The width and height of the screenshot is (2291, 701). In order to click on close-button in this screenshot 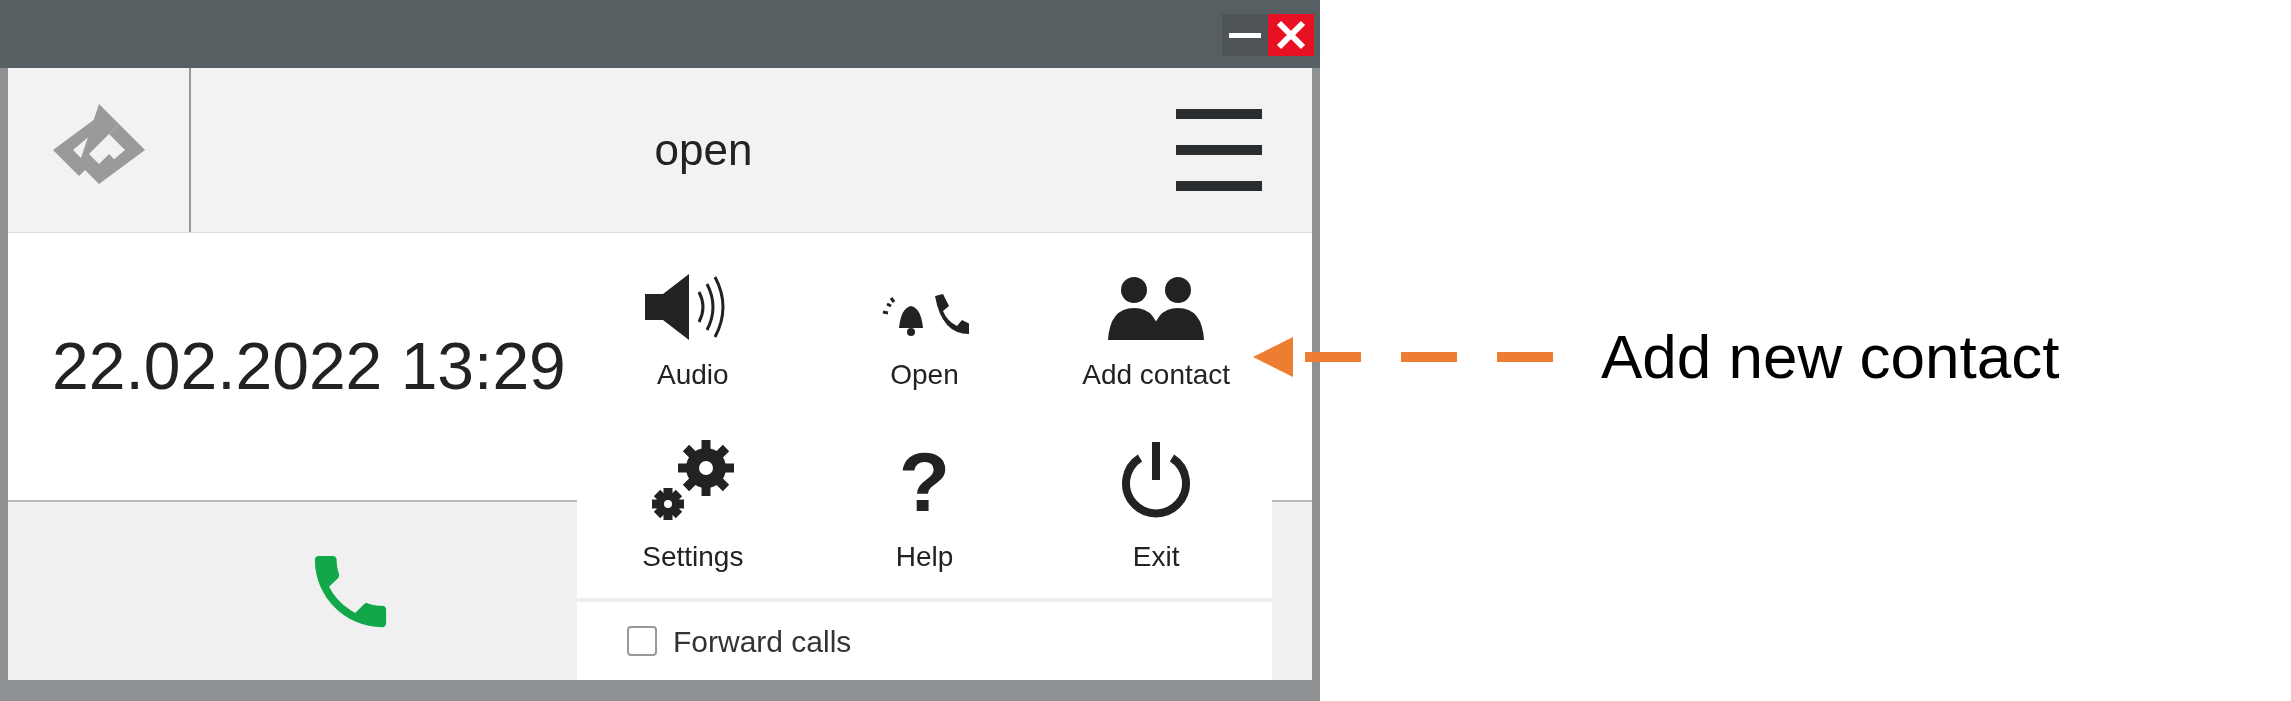, I will do `click(1291, 35)`.